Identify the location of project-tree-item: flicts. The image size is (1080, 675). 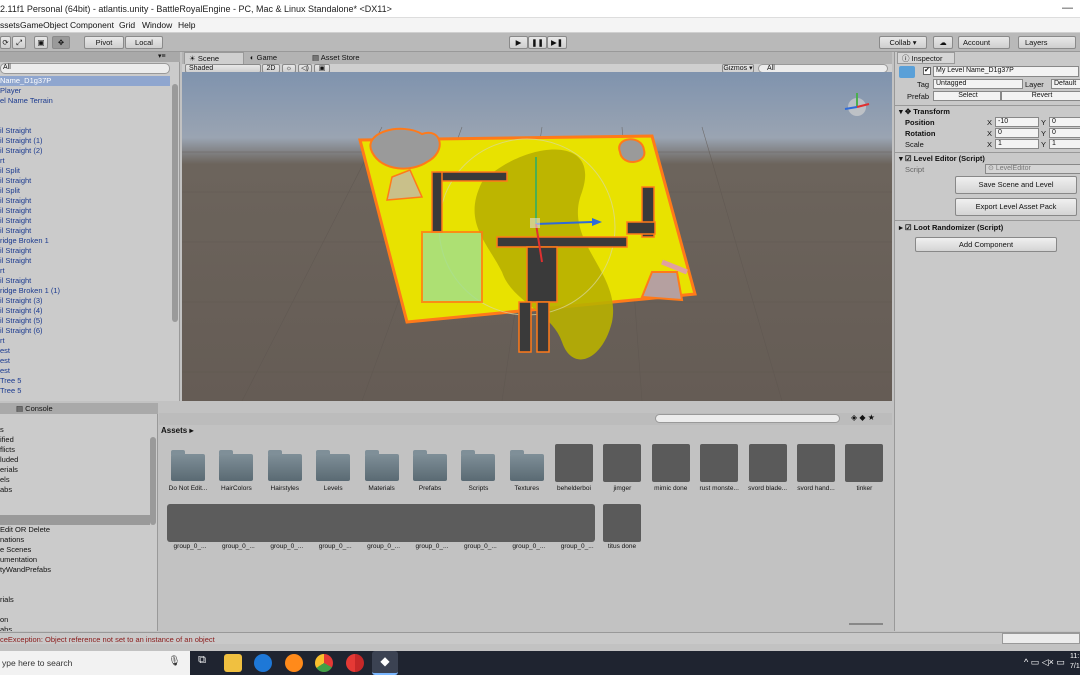
(7, 450).